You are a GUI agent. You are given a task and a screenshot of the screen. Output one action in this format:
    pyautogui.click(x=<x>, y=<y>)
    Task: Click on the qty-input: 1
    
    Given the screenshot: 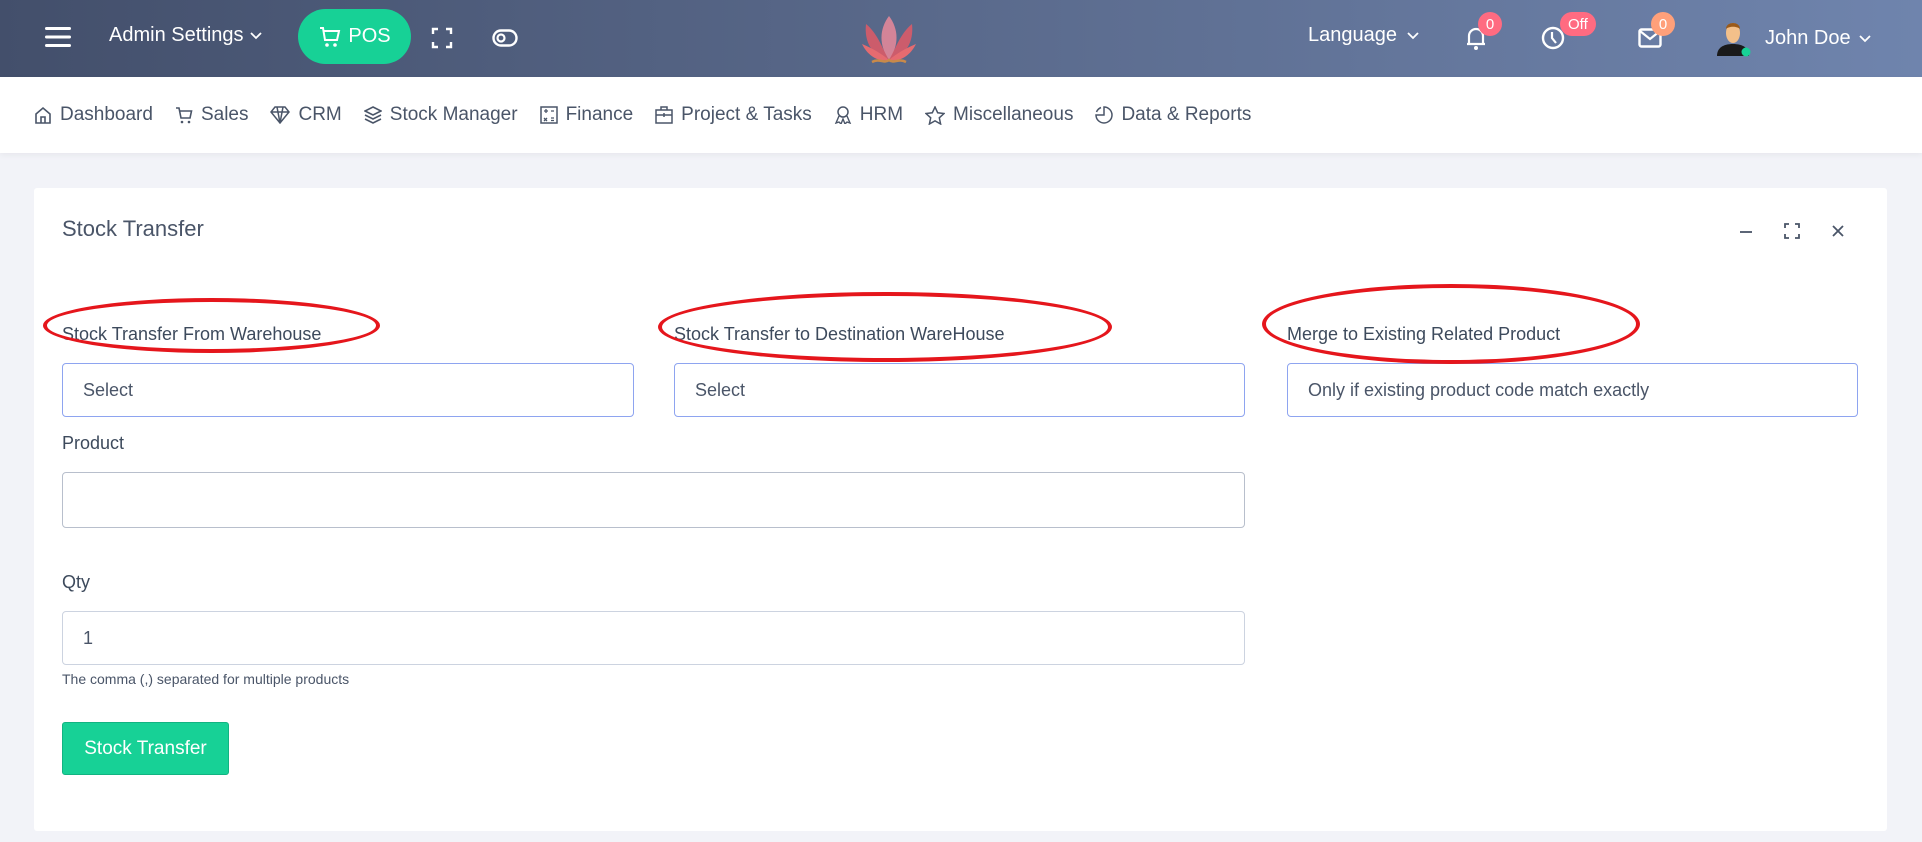 What is the action you would take?
    pyautogui.click(x=653, y=638)
    